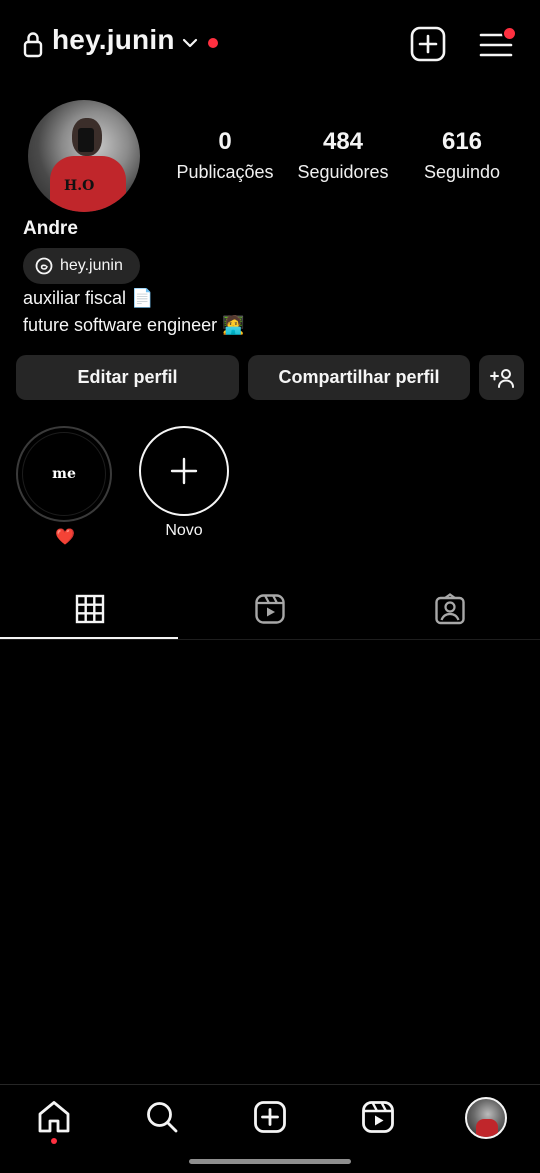  I want to click on lock-icon, so click(33, 45).